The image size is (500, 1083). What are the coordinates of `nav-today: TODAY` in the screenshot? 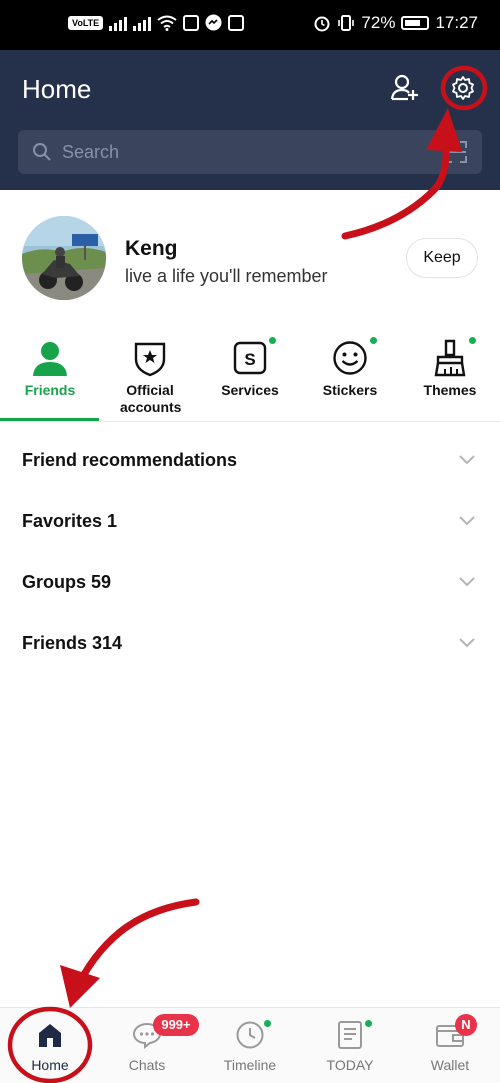 It's located at (350, 1045).